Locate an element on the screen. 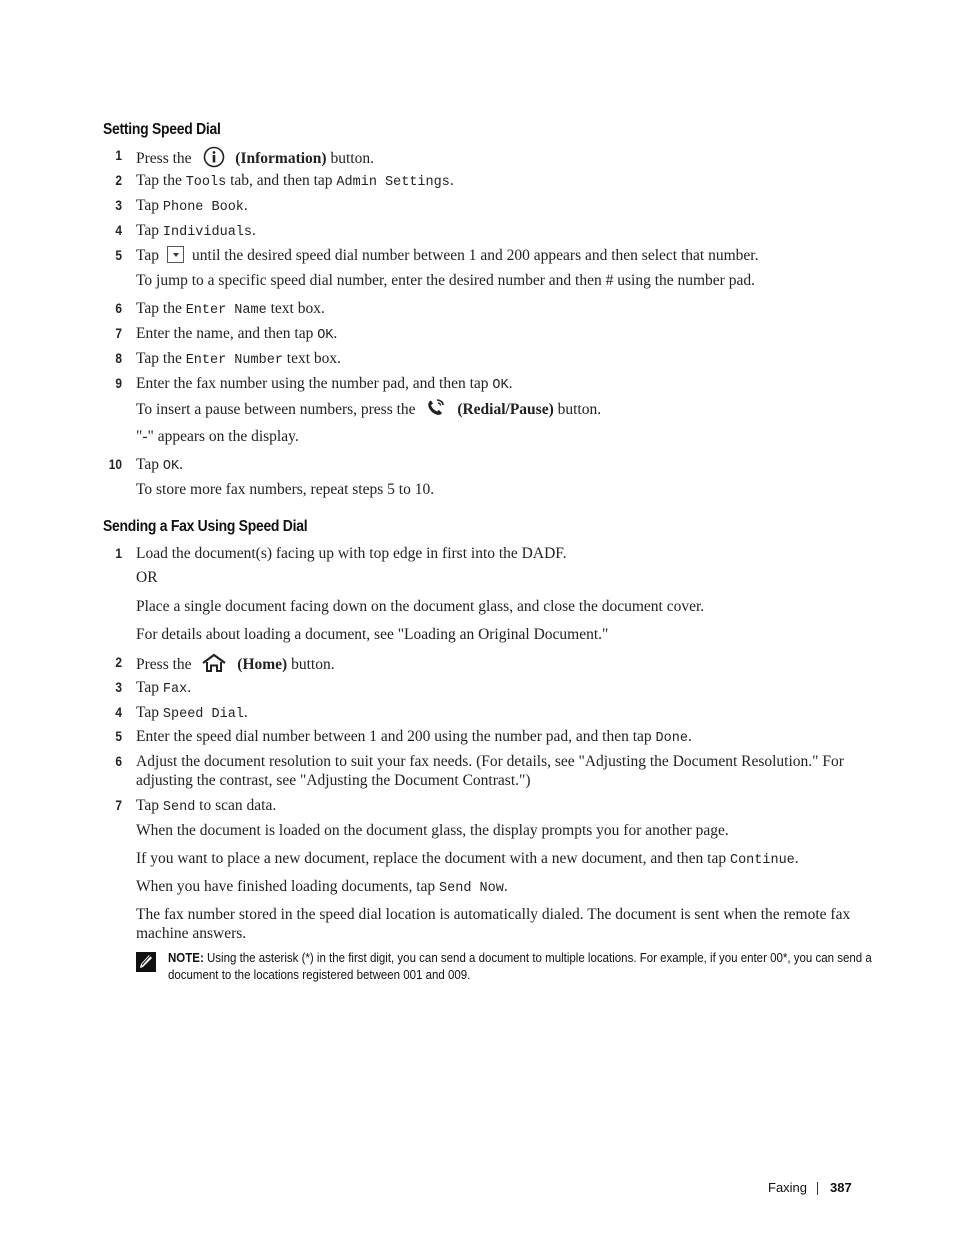 Image resolution: width=954 pixels, height=1235 pixels. ui-term: Fax is located at coordinates (175, 689).